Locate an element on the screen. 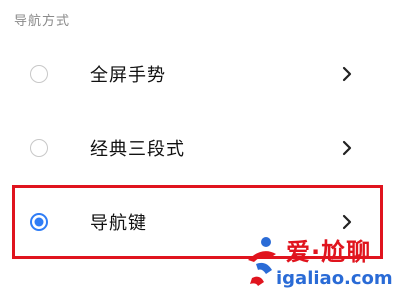  radio-checked-icon is located at coordinates (39, 222).